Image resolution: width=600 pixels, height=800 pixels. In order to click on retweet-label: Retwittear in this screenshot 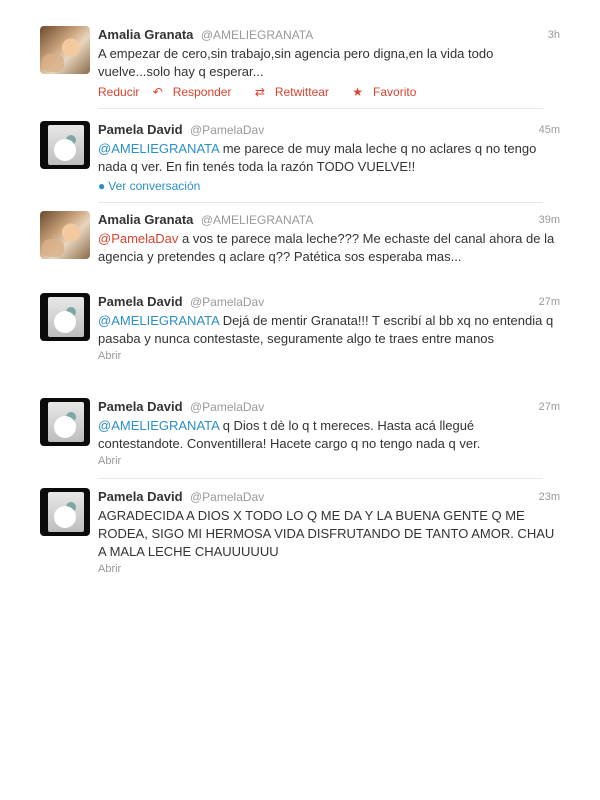, I will do `click(301, 92)`.